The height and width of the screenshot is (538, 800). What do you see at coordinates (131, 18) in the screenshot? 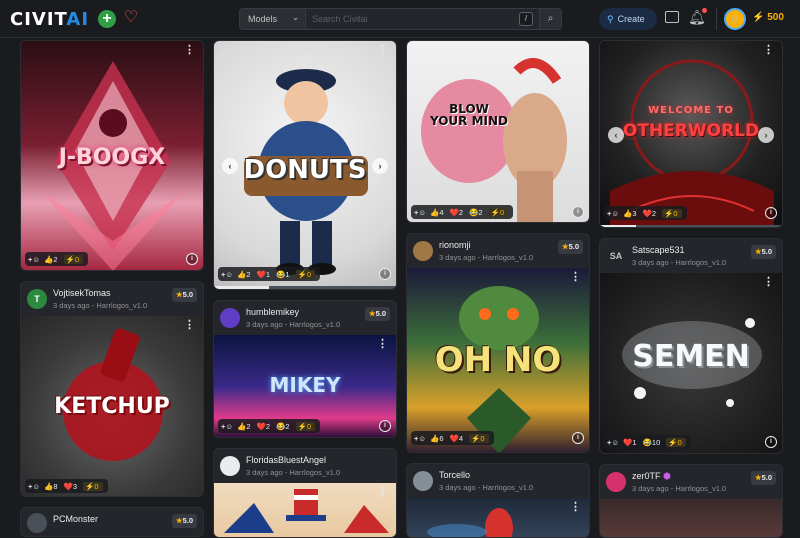
I see `support-heart-icon: ♡` at bounding box center [131, 18].